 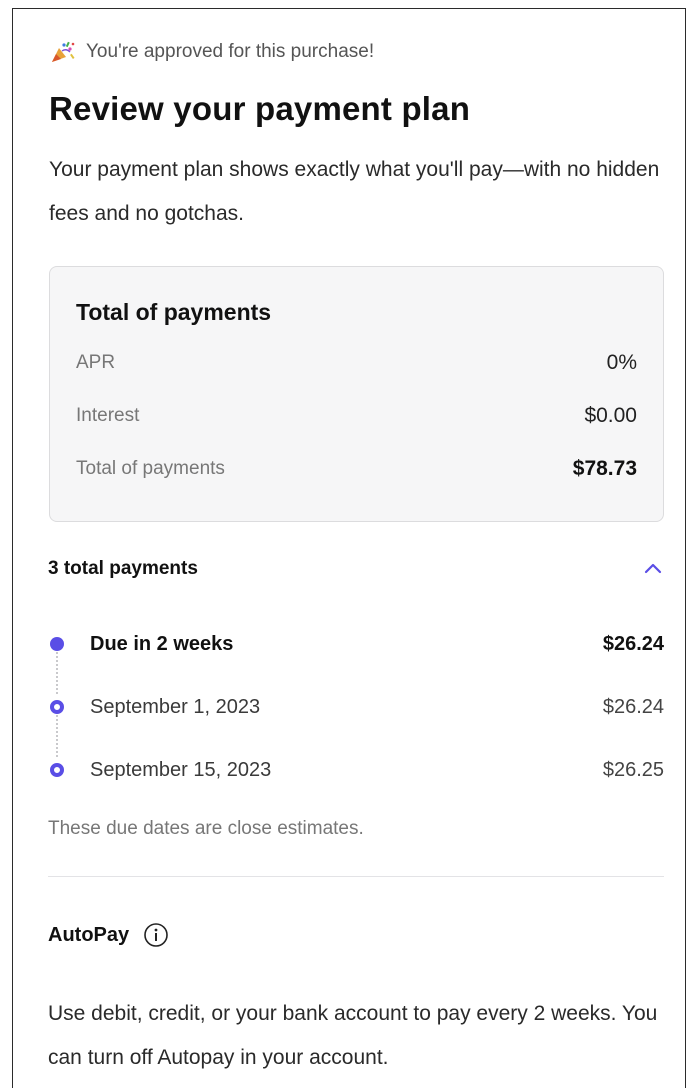 What do you see at coordinates (63, 51) in the screenshot?
I see `party-popper-icon` at bounding box center [63, 51].